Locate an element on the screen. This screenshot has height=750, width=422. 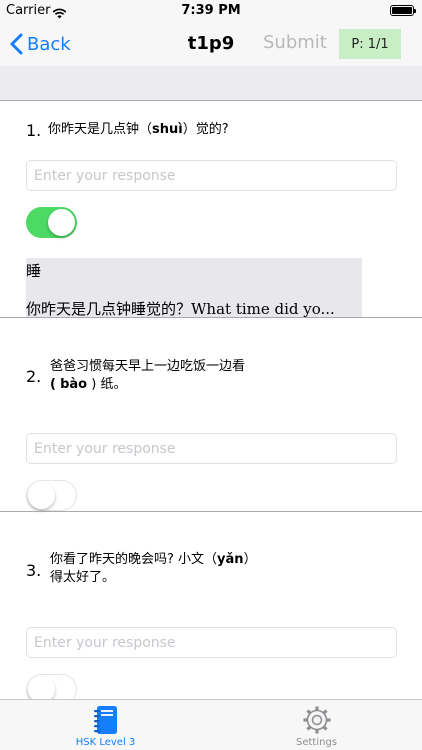
header-spacer is located at coordinates (211, 83).